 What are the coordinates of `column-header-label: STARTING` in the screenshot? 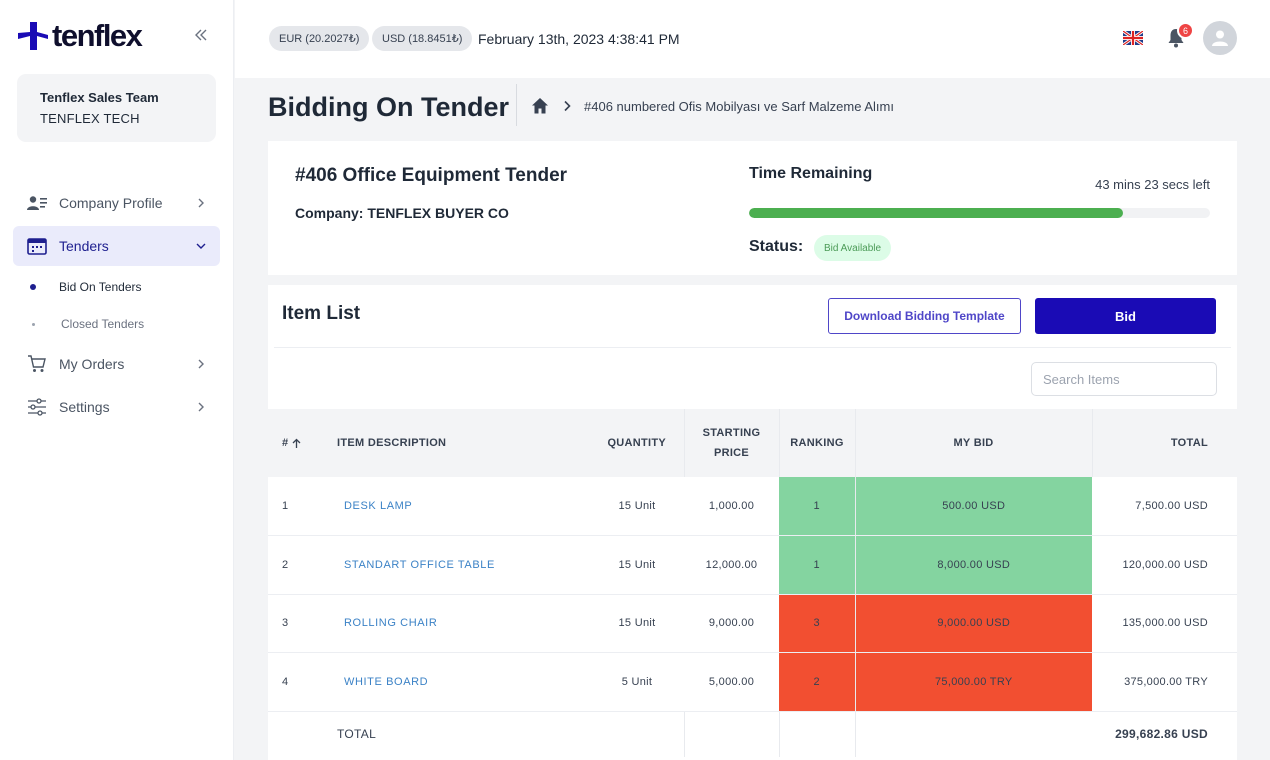 It's located at (731, 433).